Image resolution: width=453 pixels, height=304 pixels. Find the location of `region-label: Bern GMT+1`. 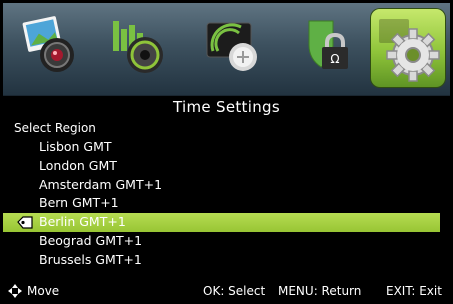

region-label: Bern GMT+1 is located at coordinates (79, 203).